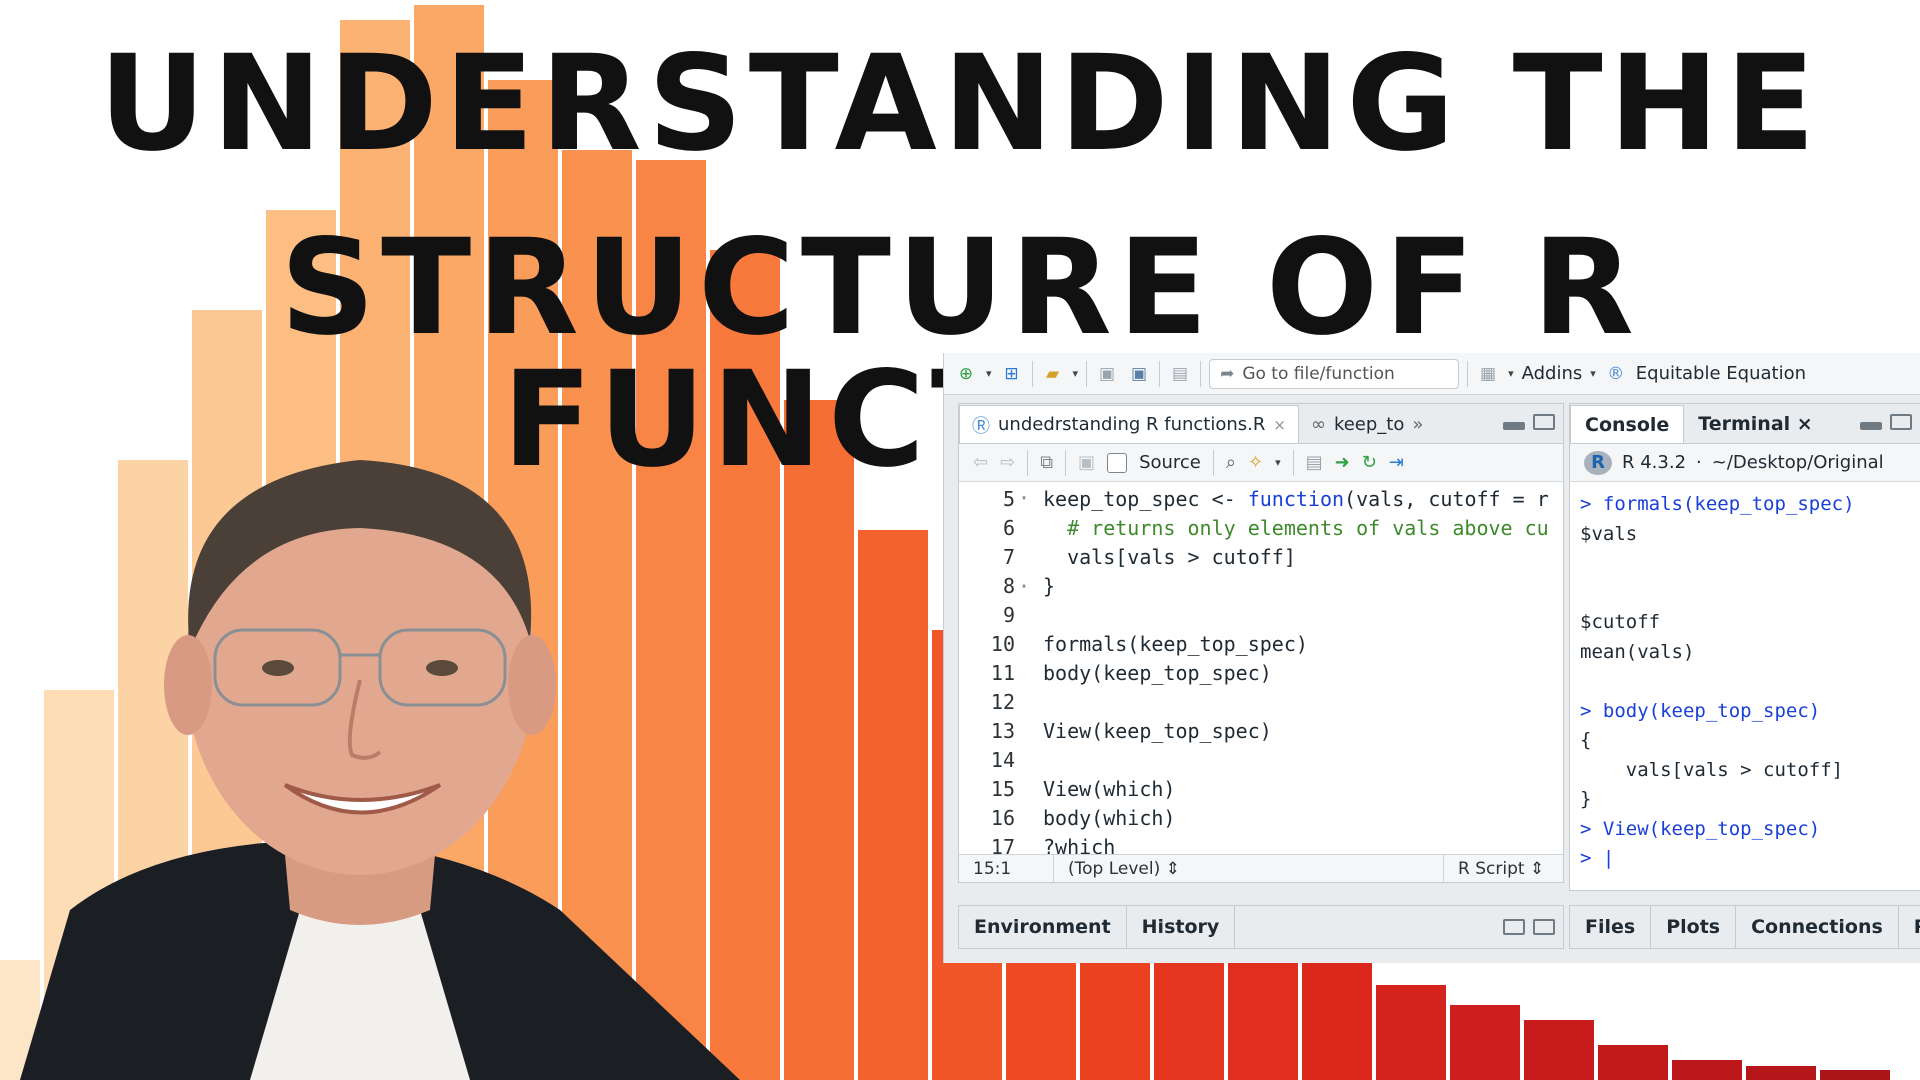 The height and width of the screenshot is (1080, 1920). I want to click on editor-toolbar: ⇦ ⇨ ⧉ ▣ Source ⌕ ✧ ▾ ▤ ➜ ↻ ⇥, so click(1261, 463).